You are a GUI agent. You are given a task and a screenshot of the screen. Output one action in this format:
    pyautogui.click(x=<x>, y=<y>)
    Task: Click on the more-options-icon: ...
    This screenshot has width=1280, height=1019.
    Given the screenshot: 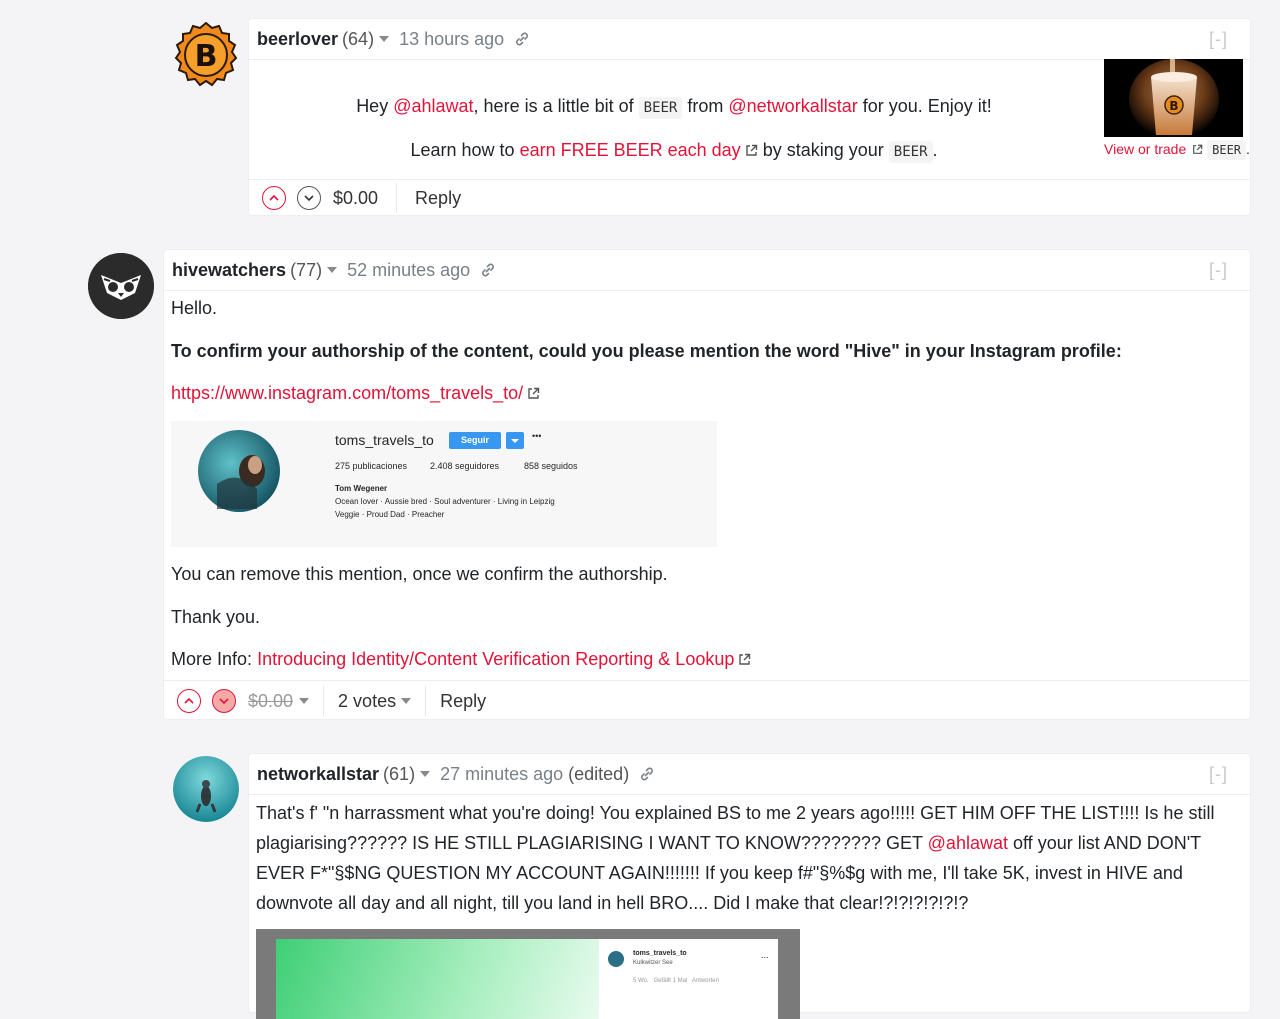 What is the action you would take?
    pyautogui.click(x=765, y=955)
    